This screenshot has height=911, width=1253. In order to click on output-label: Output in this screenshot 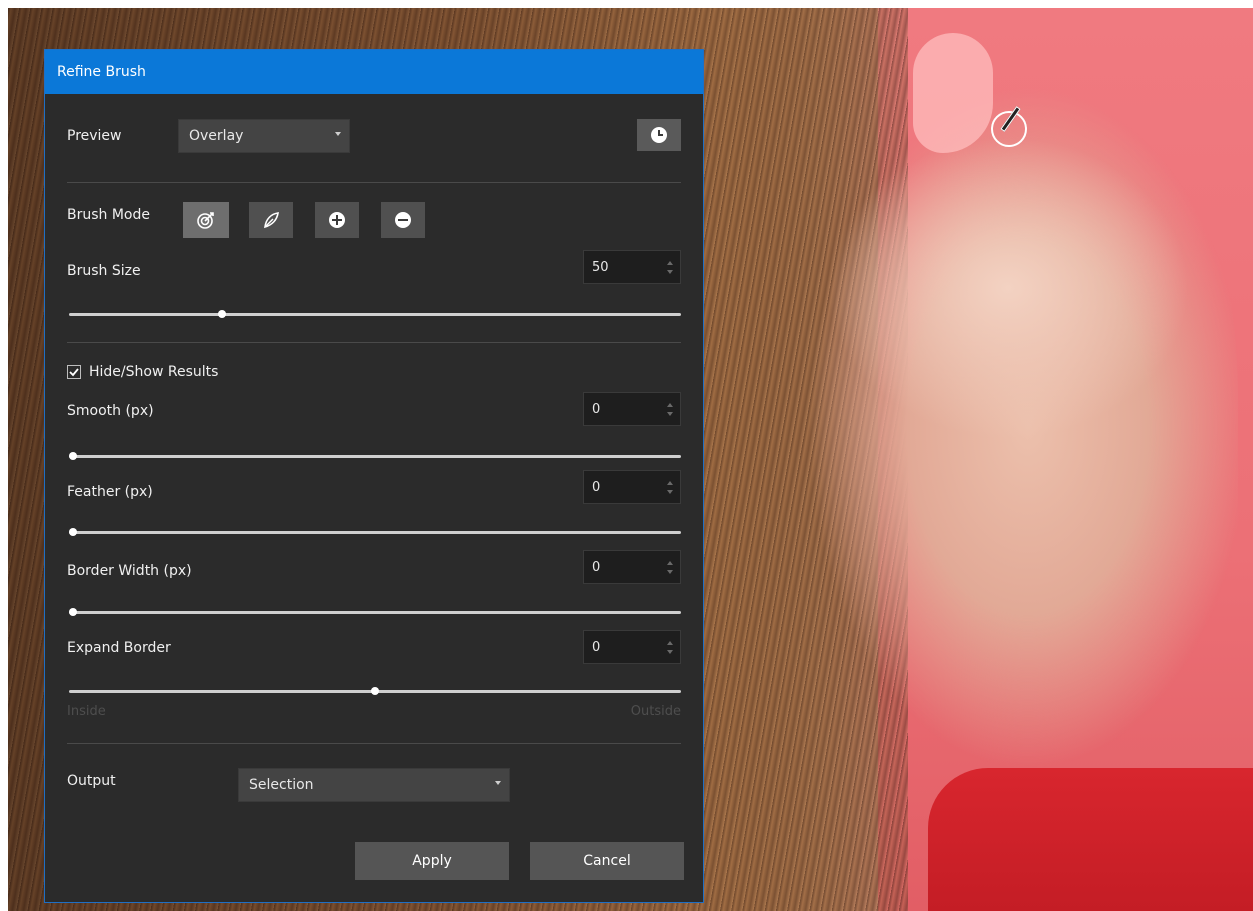, I will do `click(91, 781)`.